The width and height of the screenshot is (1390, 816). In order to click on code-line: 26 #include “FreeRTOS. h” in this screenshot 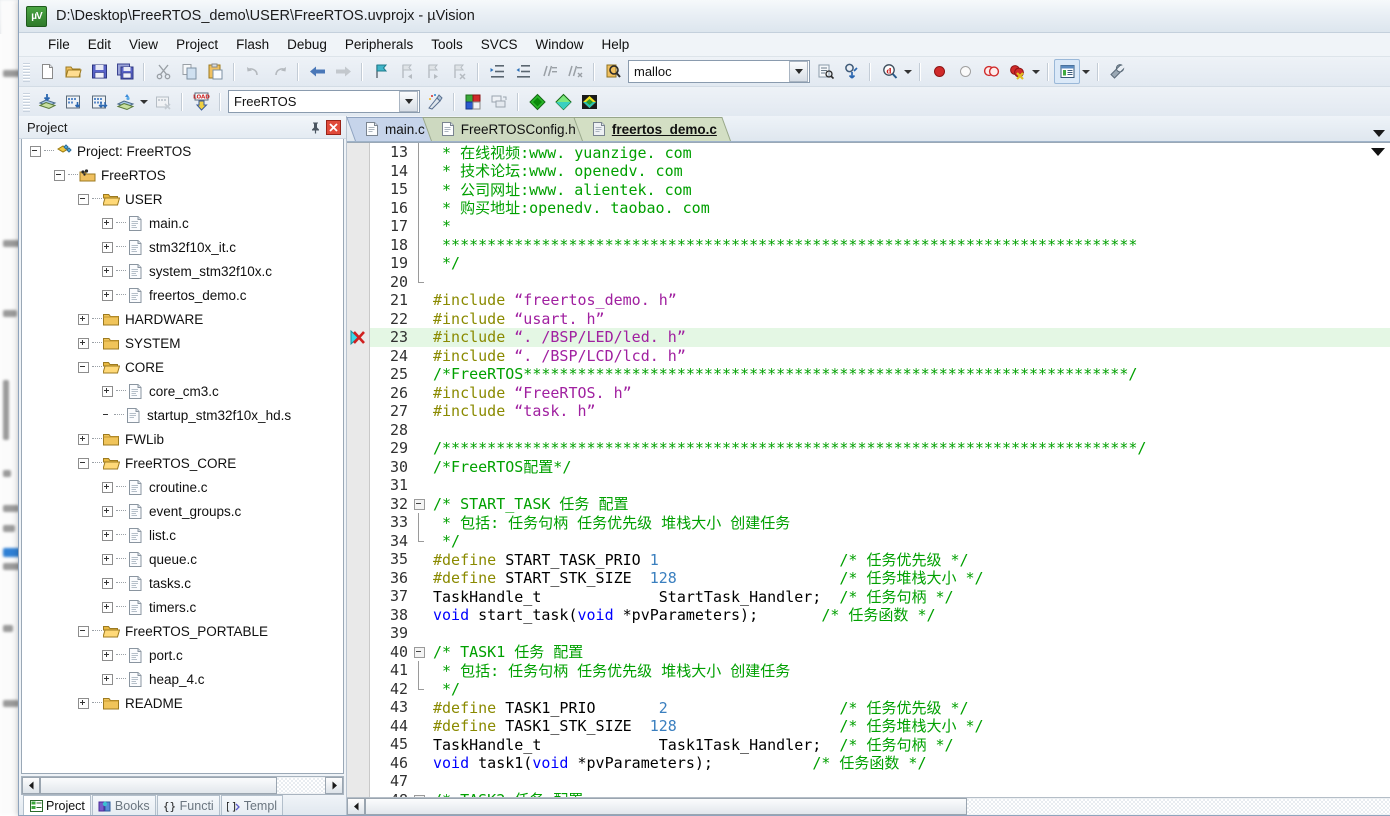, I will do `click(880, 393)`.